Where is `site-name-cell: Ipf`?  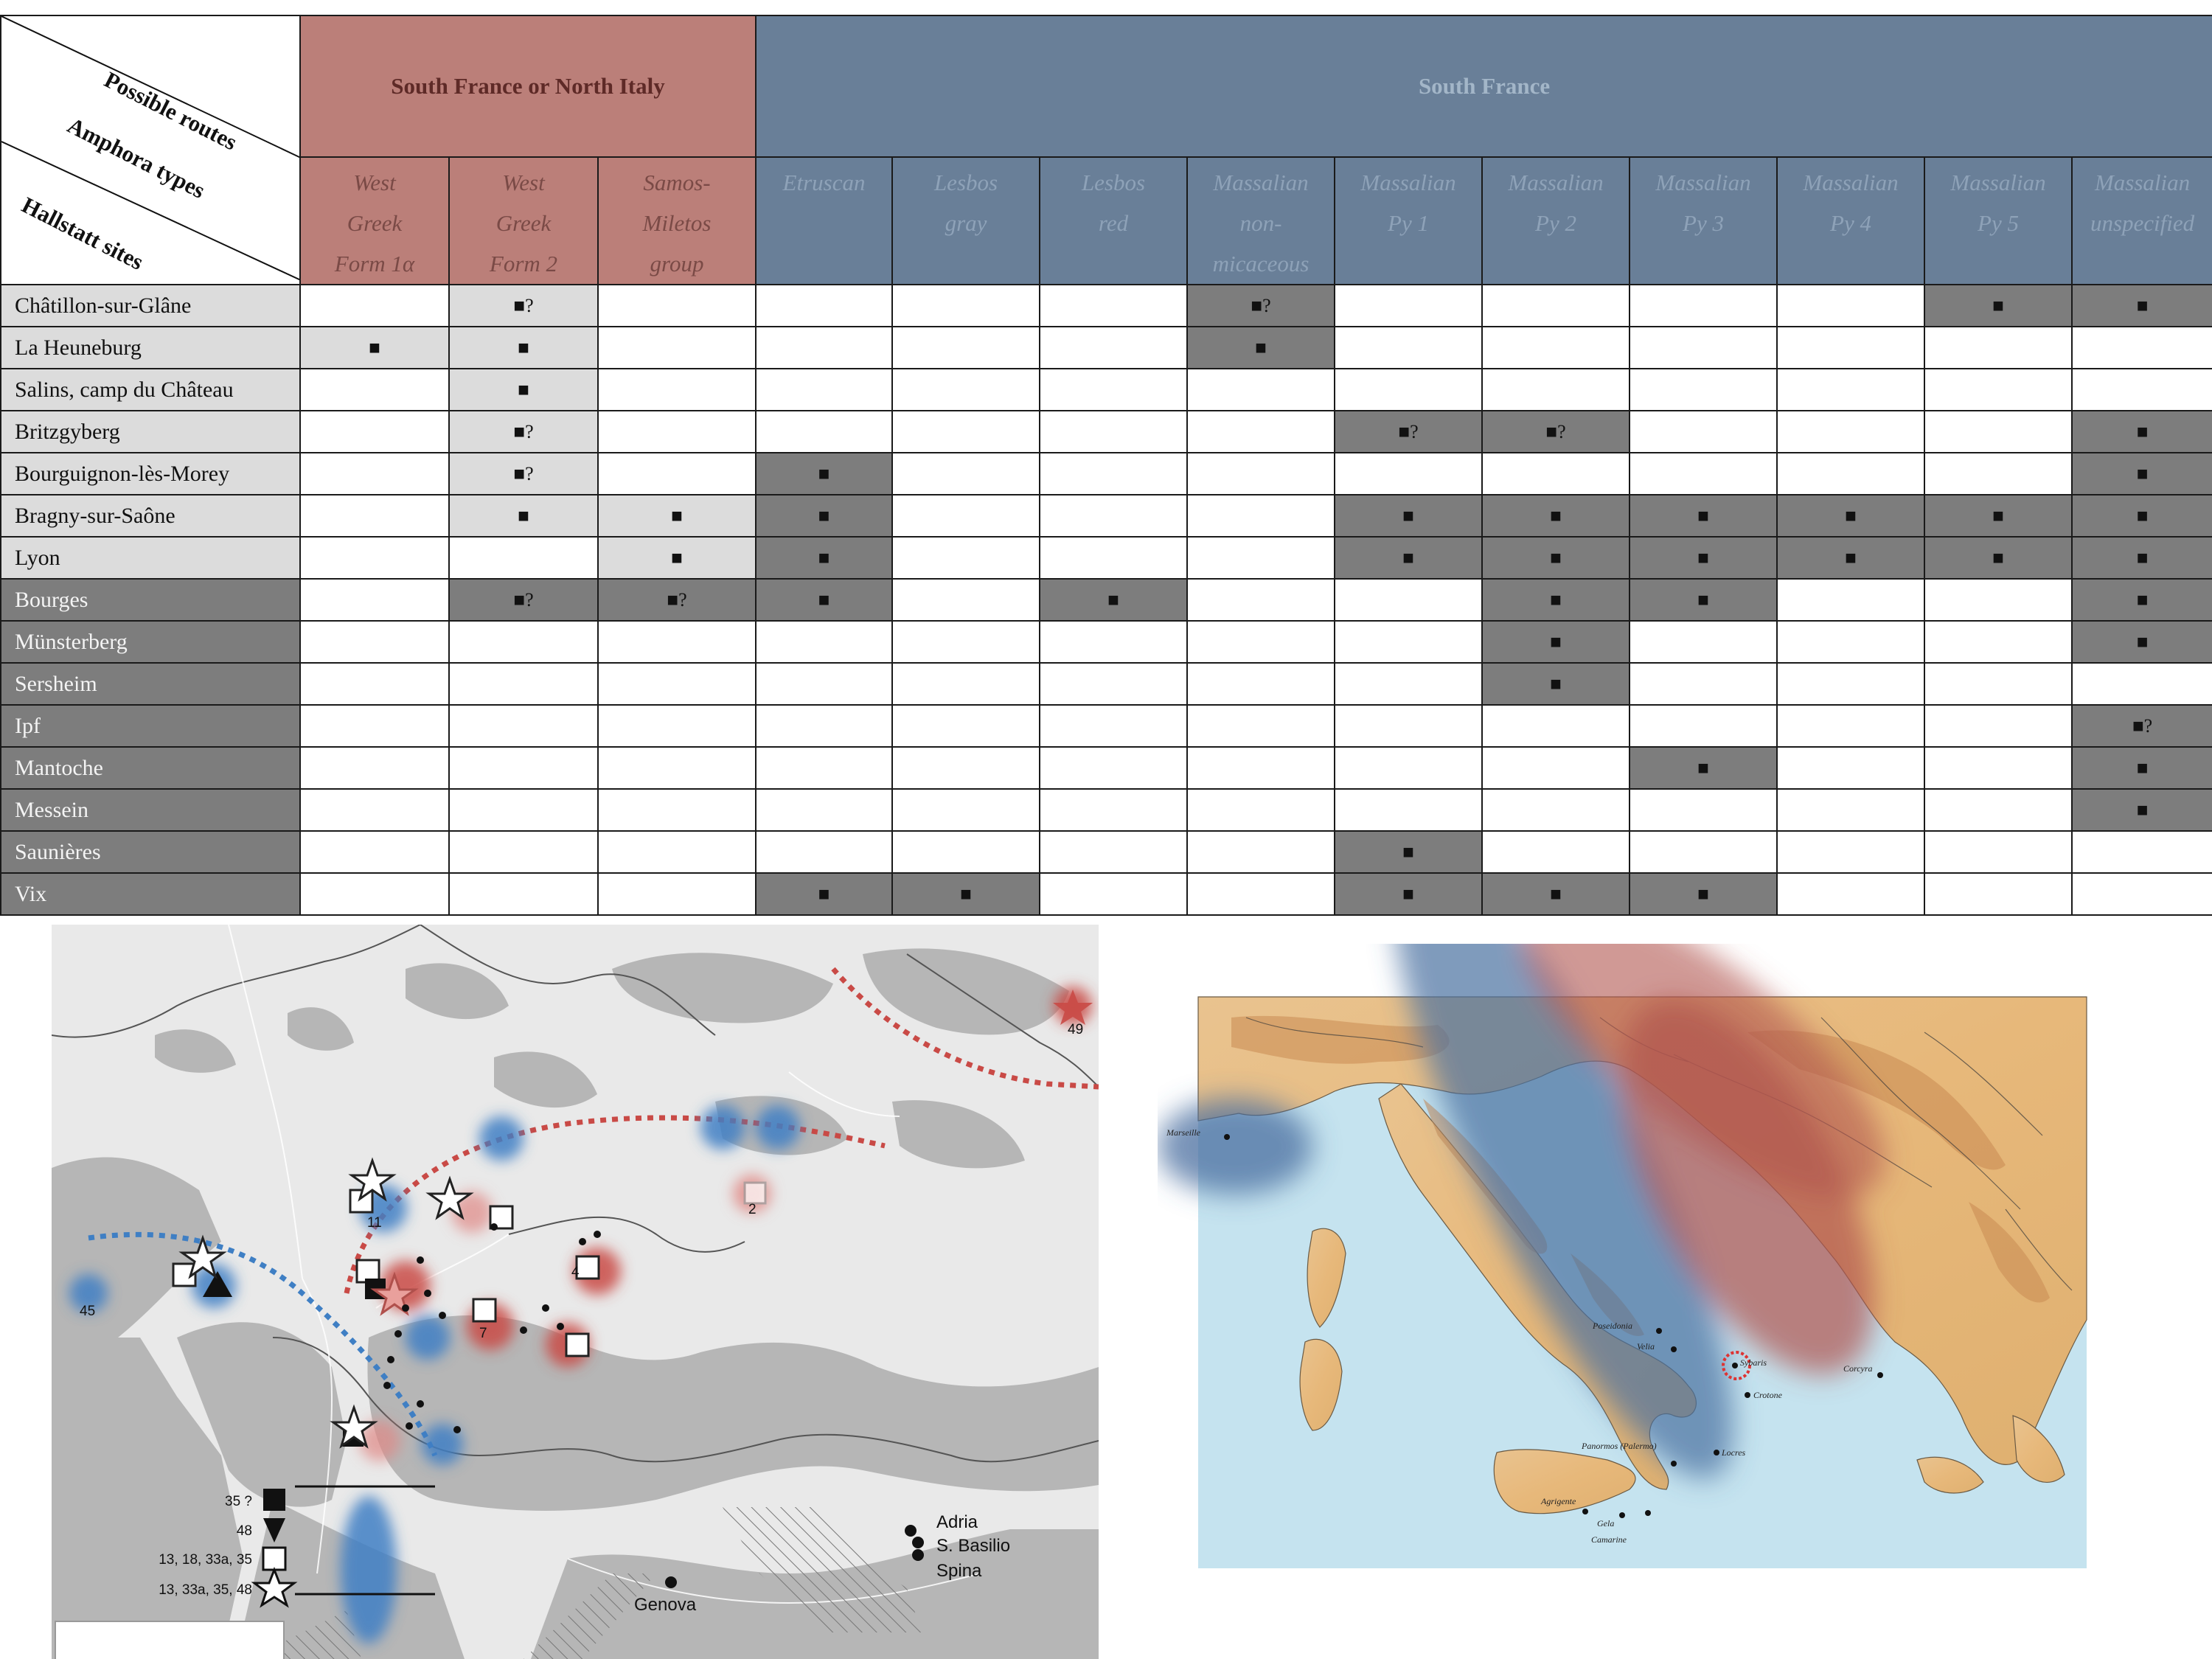
site-name-cell: Ipf is located at coordinates (150, 726).